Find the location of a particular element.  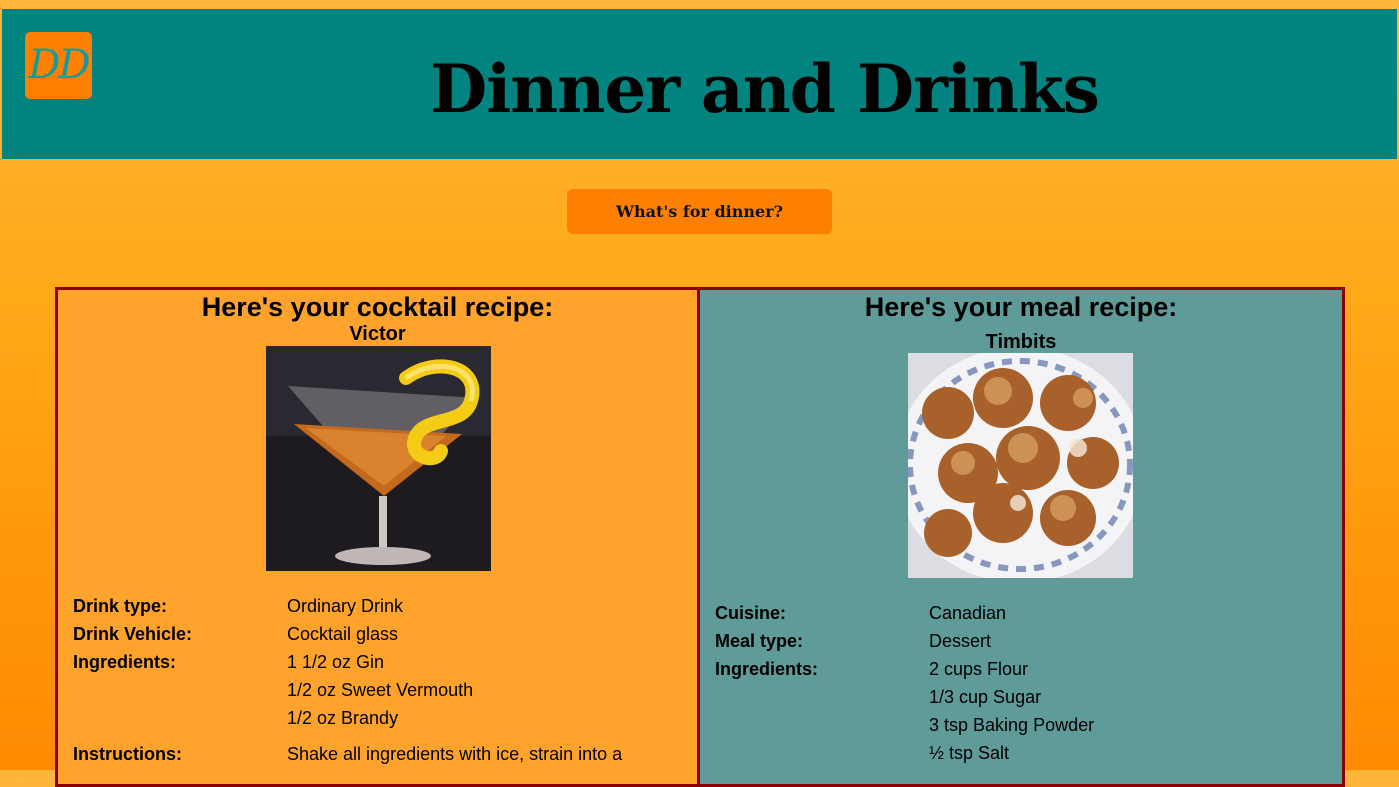

meal-name: Timbits is located at coordinates (1021, 342).